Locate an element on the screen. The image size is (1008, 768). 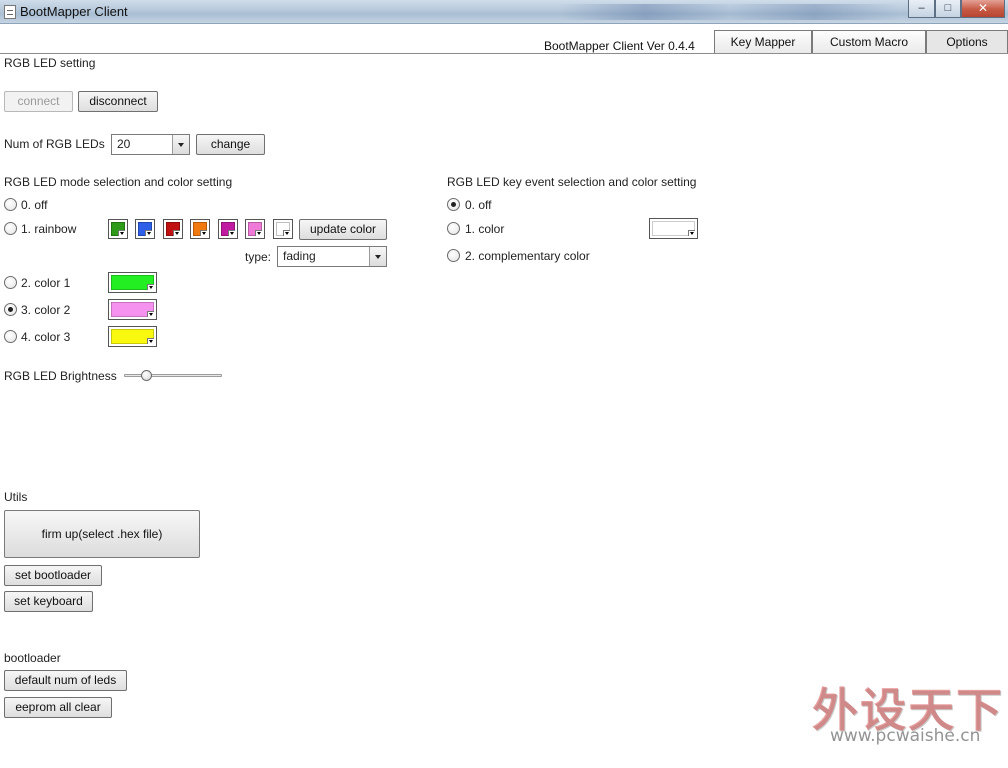
window-title: BootMapper Client is located at coordinates (74, 11).